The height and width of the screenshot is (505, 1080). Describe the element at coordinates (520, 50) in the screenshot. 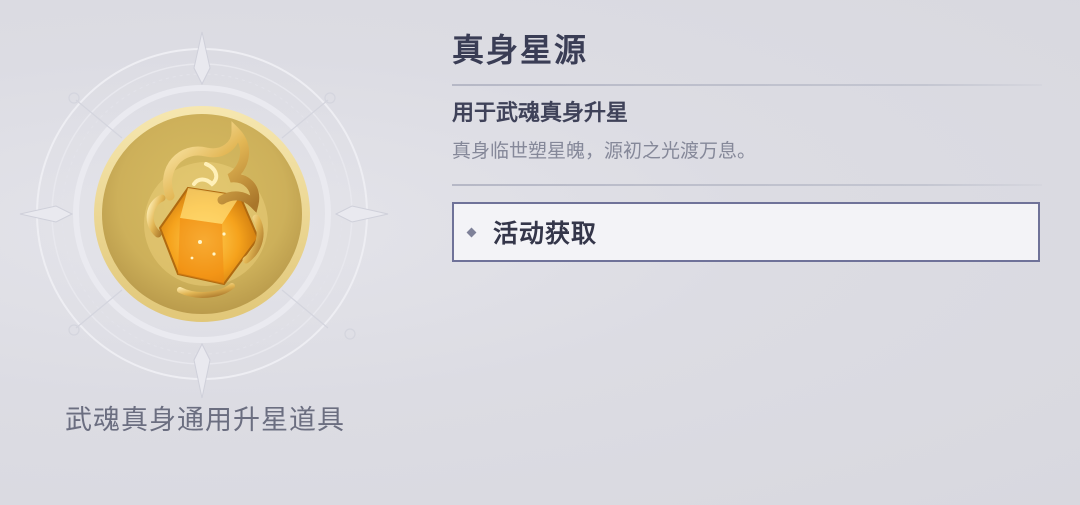

I see `item-title: 真身星源` at that location.